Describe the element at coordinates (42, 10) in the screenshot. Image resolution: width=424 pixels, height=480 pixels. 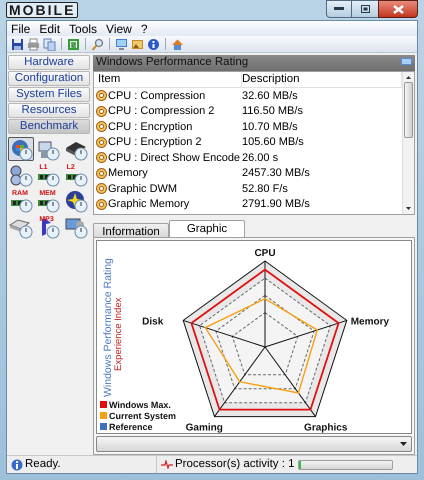
I see `app-logo: MOBILE` at that location.